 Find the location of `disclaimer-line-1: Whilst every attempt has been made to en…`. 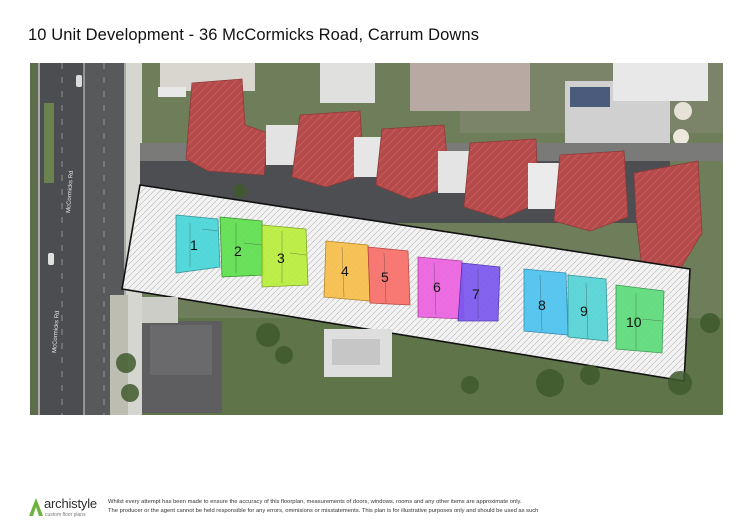

disclaimer-line-1: Whilst every attempt has been made to en… is located at coordinates (315, 502).